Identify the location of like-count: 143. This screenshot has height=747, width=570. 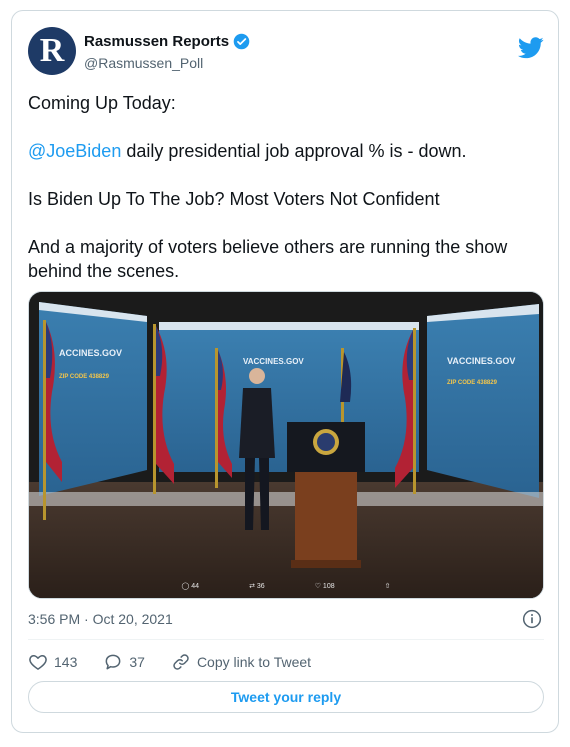
(66, 662).